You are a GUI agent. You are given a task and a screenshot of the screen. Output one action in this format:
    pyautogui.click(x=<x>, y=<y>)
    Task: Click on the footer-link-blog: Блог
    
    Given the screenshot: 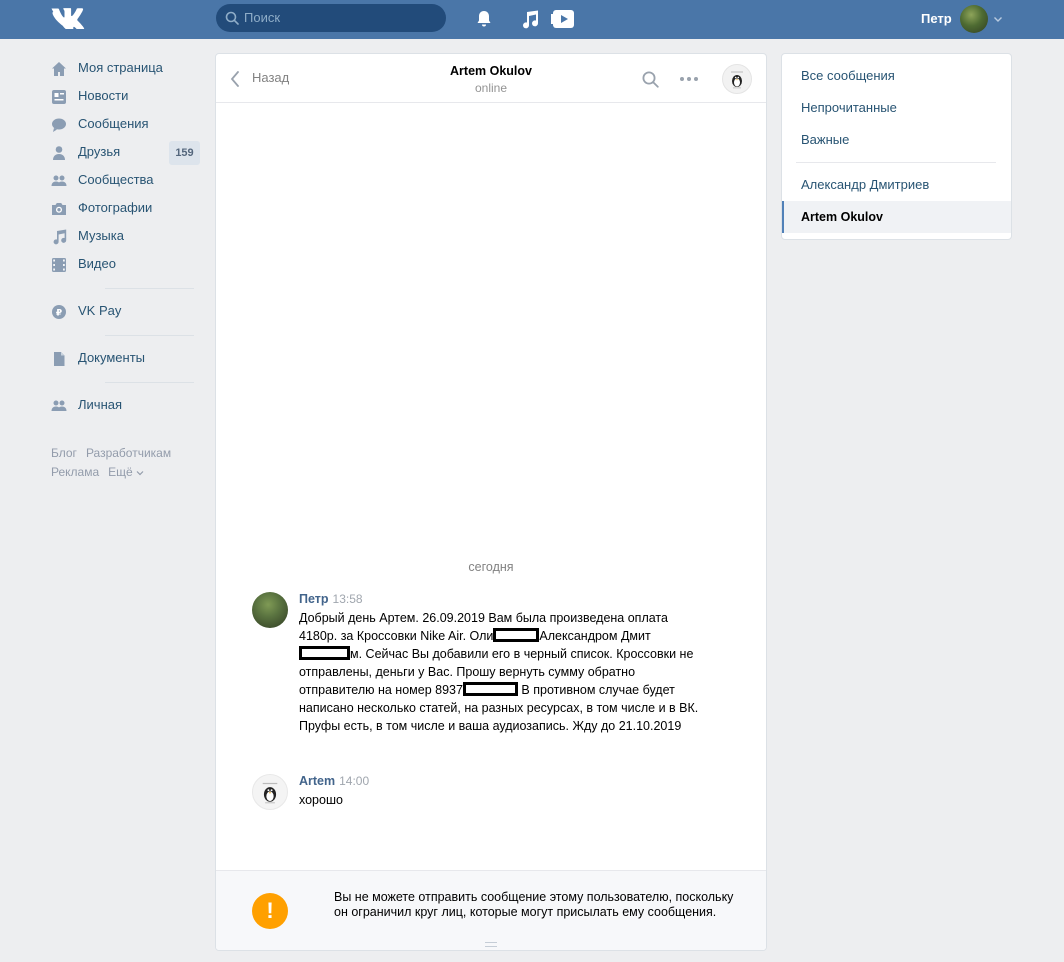 What is the action you would take?
    pyautogui.click(x=64, y=453)
    